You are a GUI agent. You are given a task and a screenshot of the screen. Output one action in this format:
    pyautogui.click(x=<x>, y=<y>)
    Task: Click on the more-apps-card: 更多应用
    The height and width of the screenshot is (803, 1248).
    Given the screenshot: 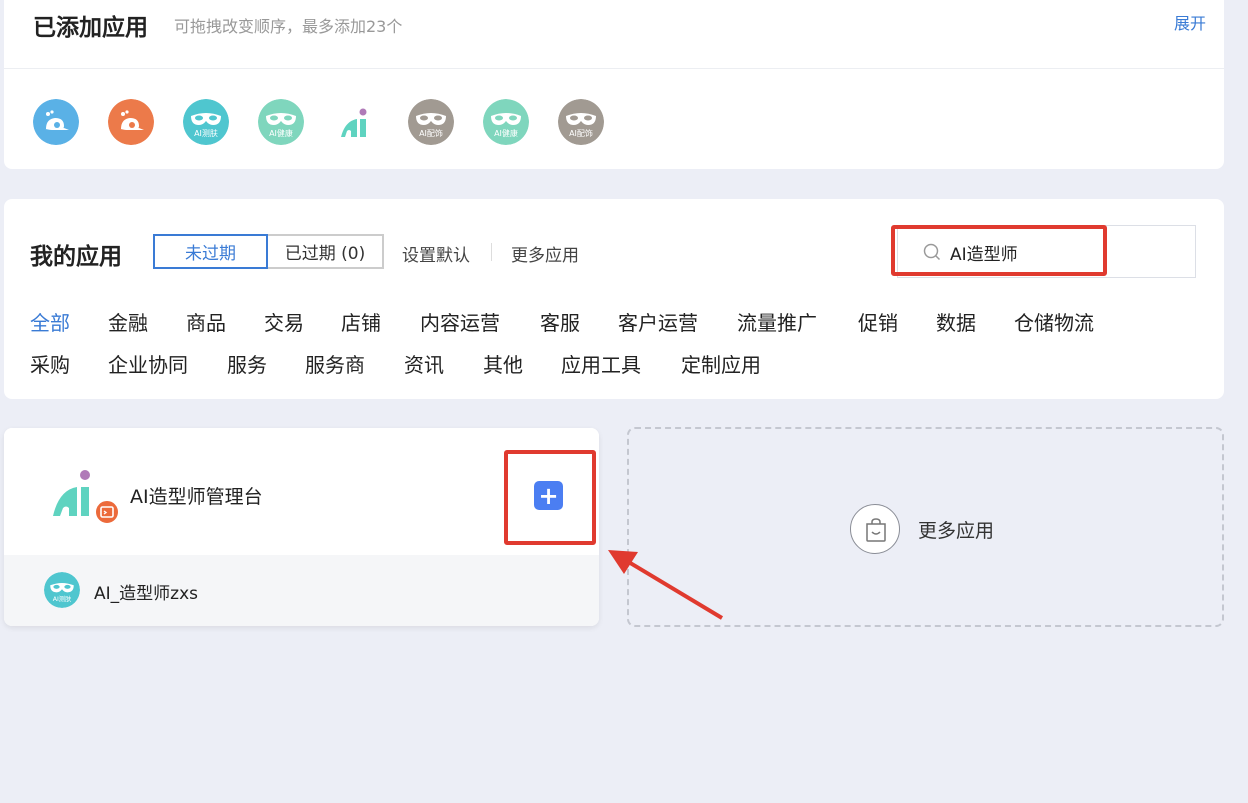 What is the action you would take?
    pyautogui.click(x=925, y=527)
    